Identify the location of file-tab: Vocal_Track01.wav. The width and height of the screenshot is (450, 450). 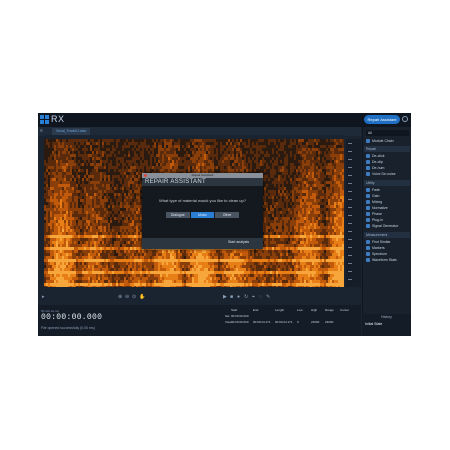
(71, 131).